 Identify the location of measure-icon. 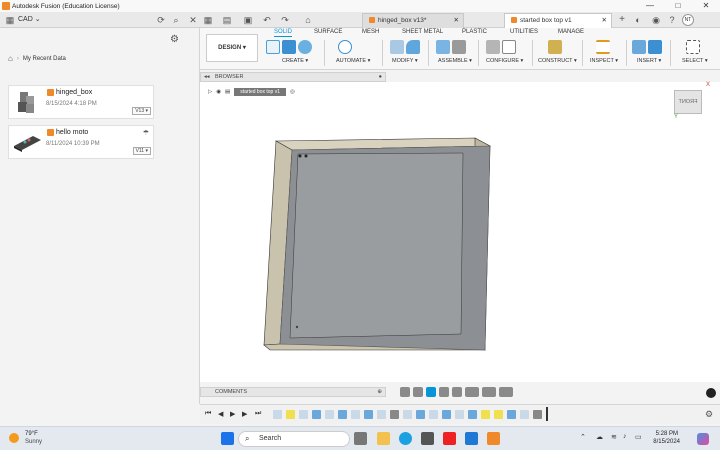
(603, 47).